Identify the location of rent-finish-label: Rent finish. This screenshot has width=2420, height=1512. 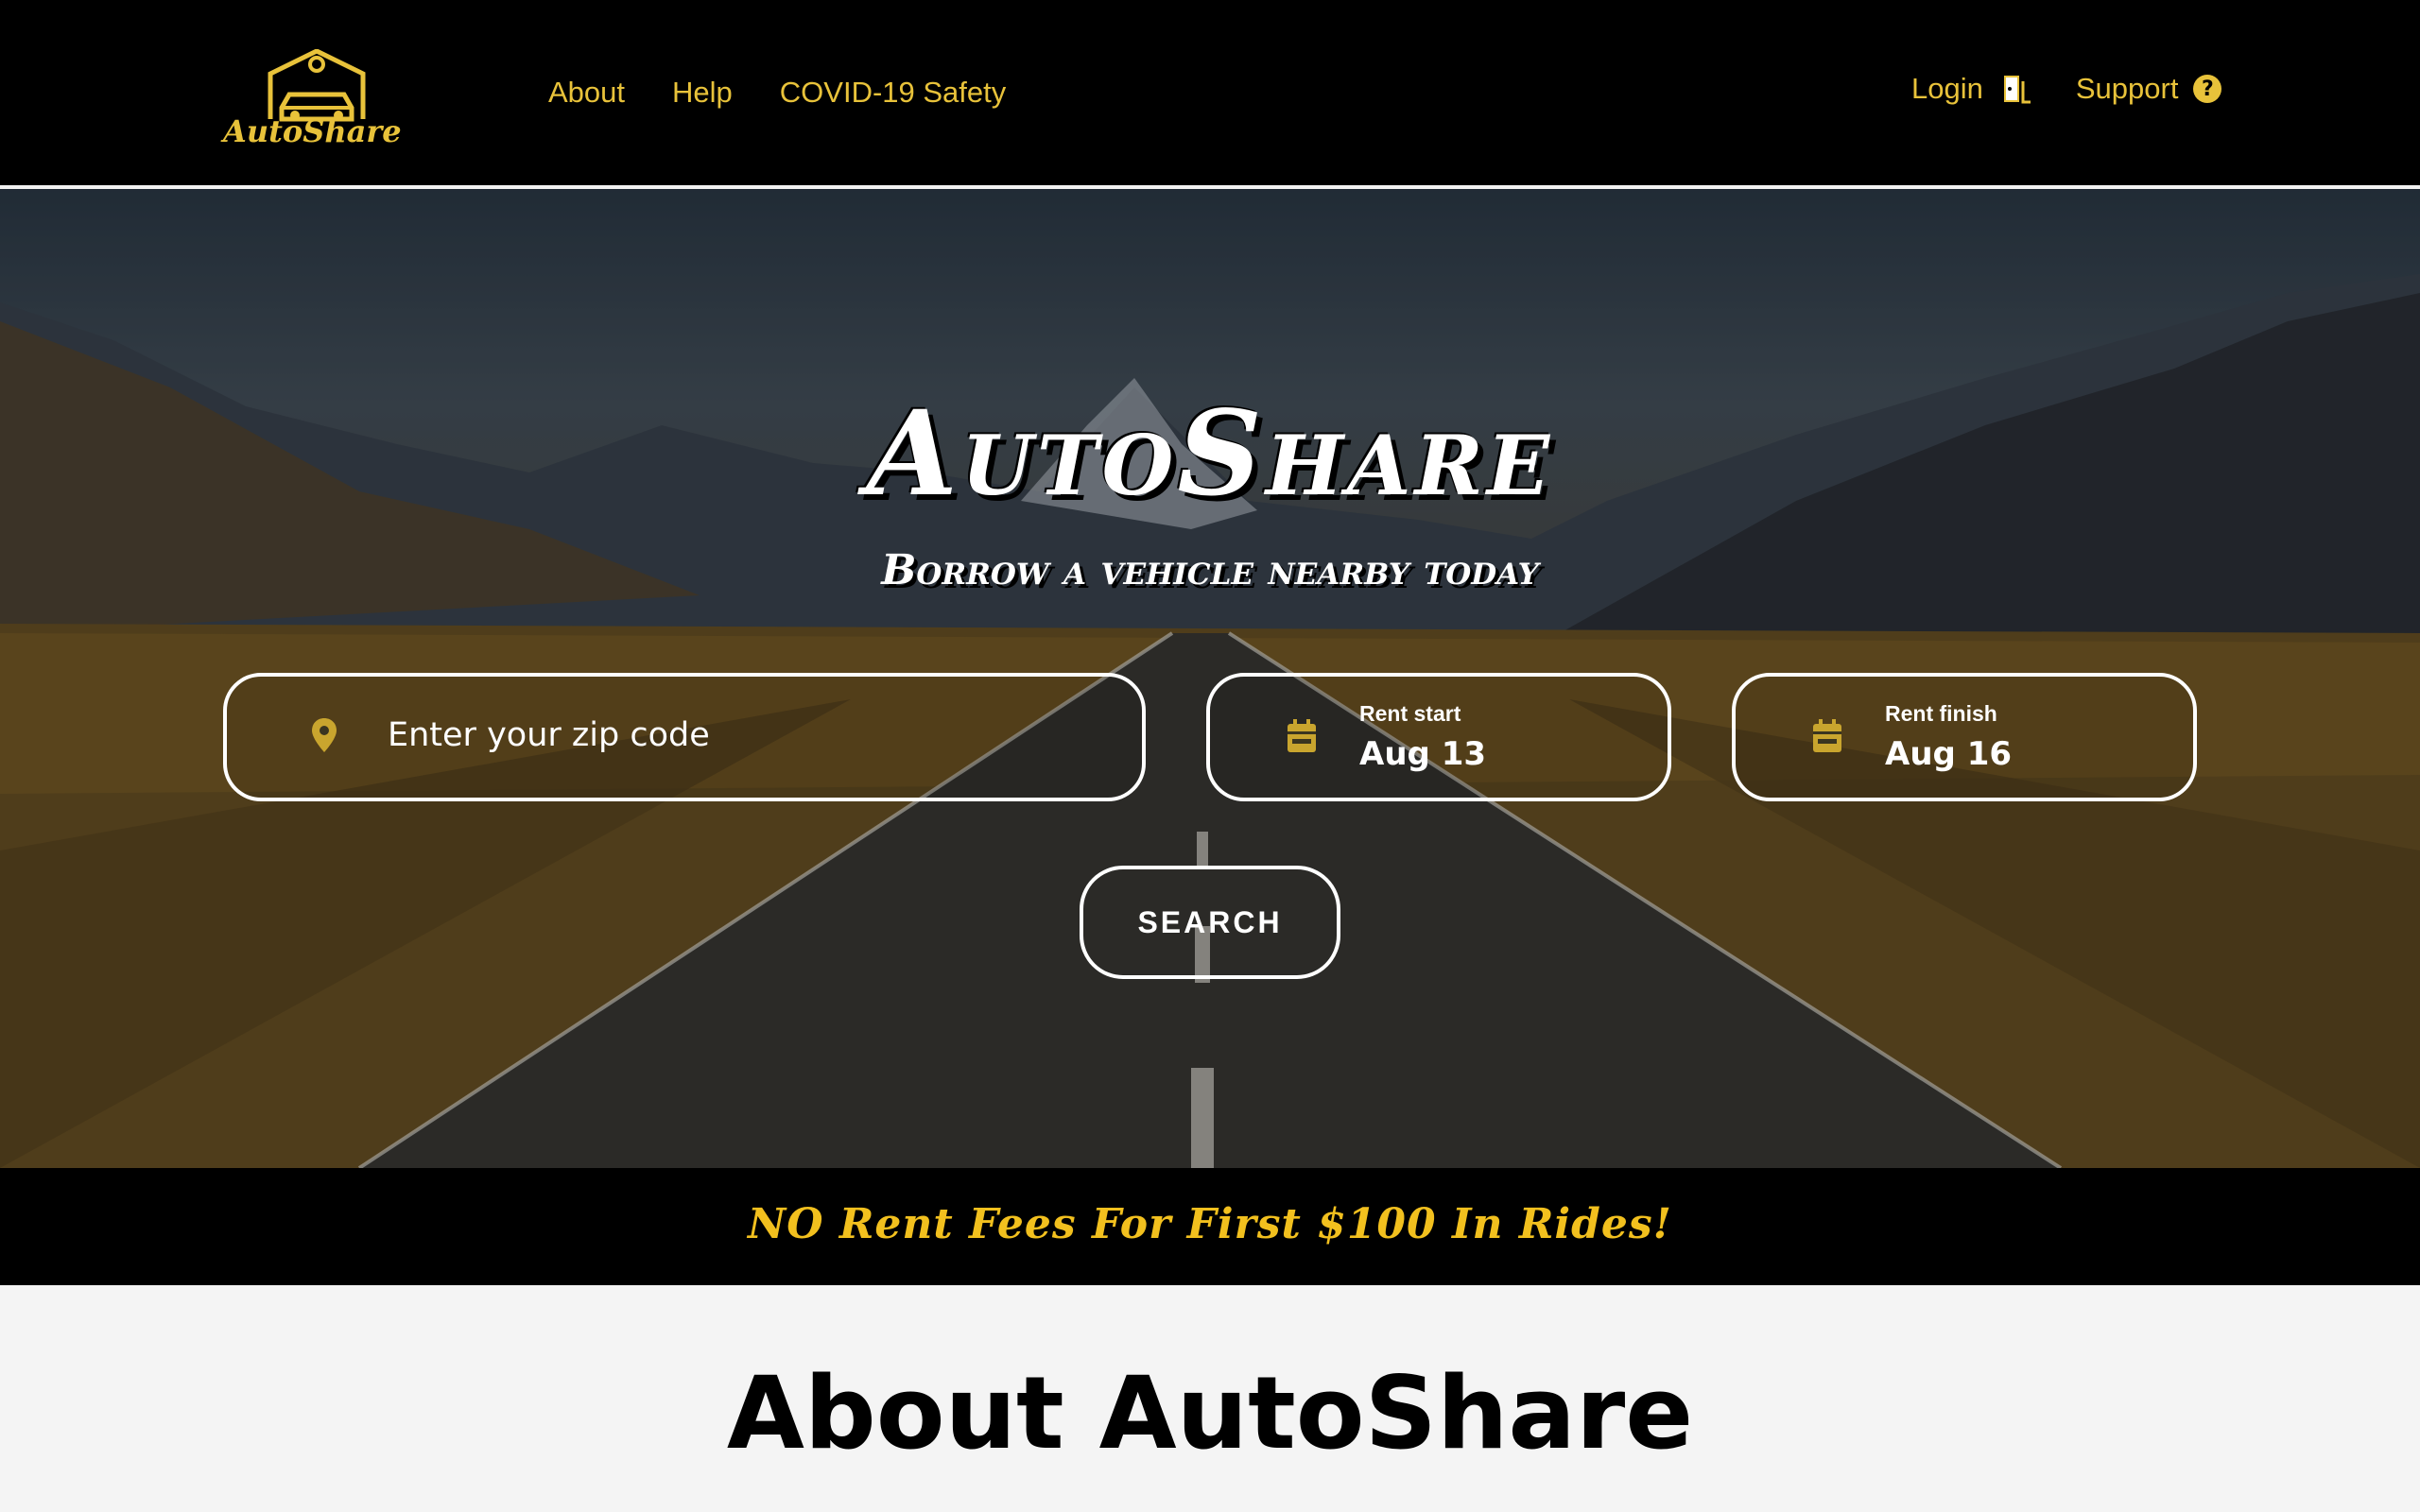
(1941, 713).